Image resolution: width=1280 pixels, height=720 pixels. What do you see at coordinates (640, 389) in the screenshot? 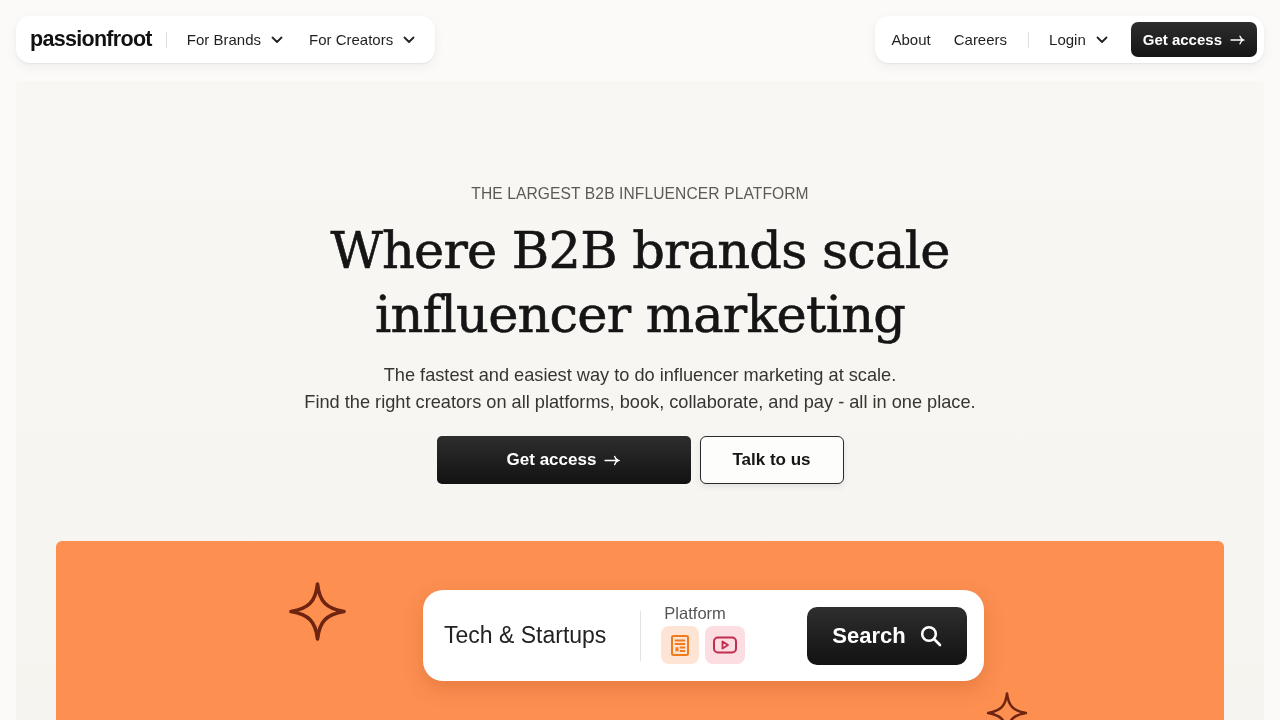
I see `subtitle-text: The fastest and easiest way to do influencer marketing at scale. Find the right creators on all platforms, book, collaborate, and pay - all in one place.` at bounding box center [640, 389].